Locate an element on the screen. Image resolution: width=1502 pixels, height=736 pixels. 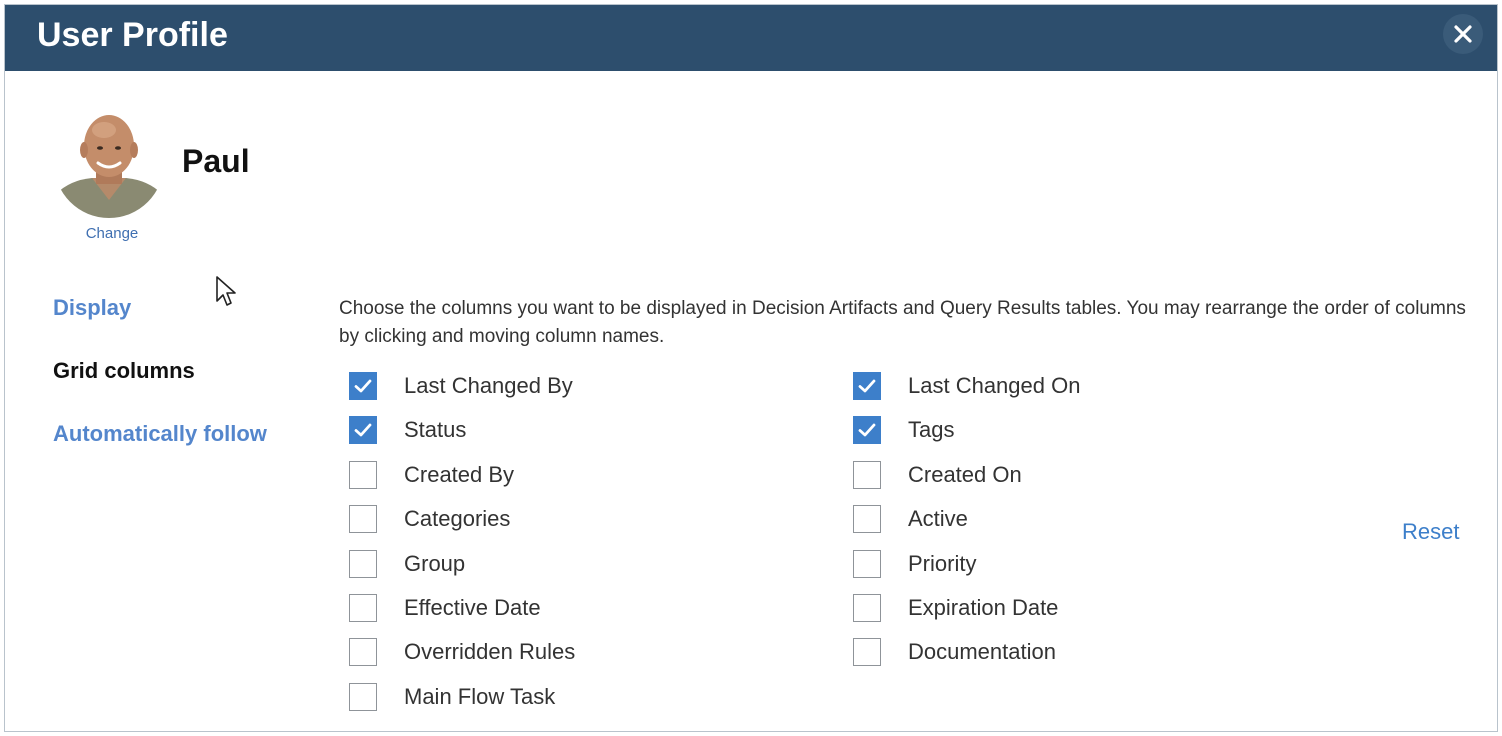
nav-item-grid-columns: Grid columns is located at coordinates (124, 371).